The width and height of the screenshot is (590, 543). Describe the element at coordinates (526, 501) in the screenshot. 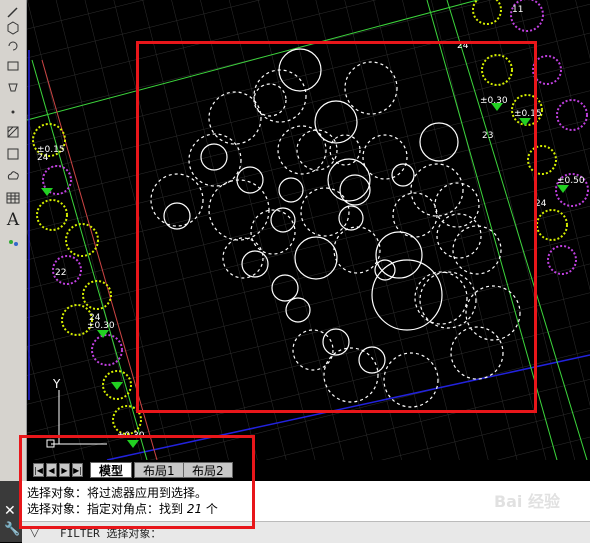

I see `watermark: Bai 经验` at that location.